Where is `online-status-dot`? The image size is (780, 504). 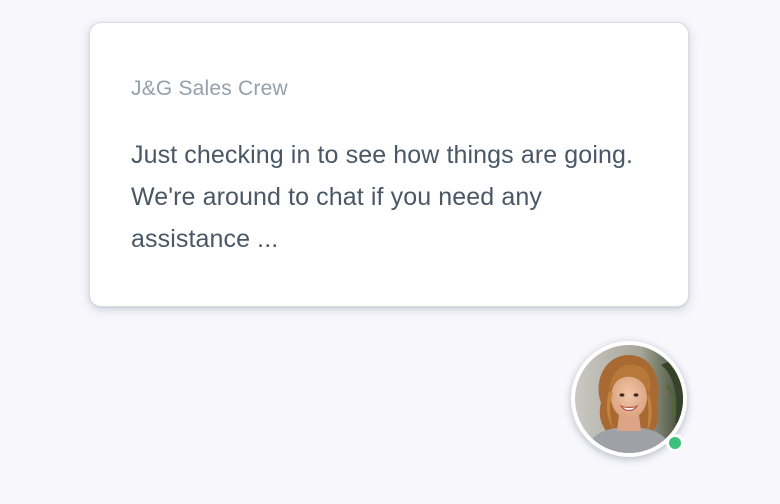
online-status-dot is located at coordinates (675, 443).